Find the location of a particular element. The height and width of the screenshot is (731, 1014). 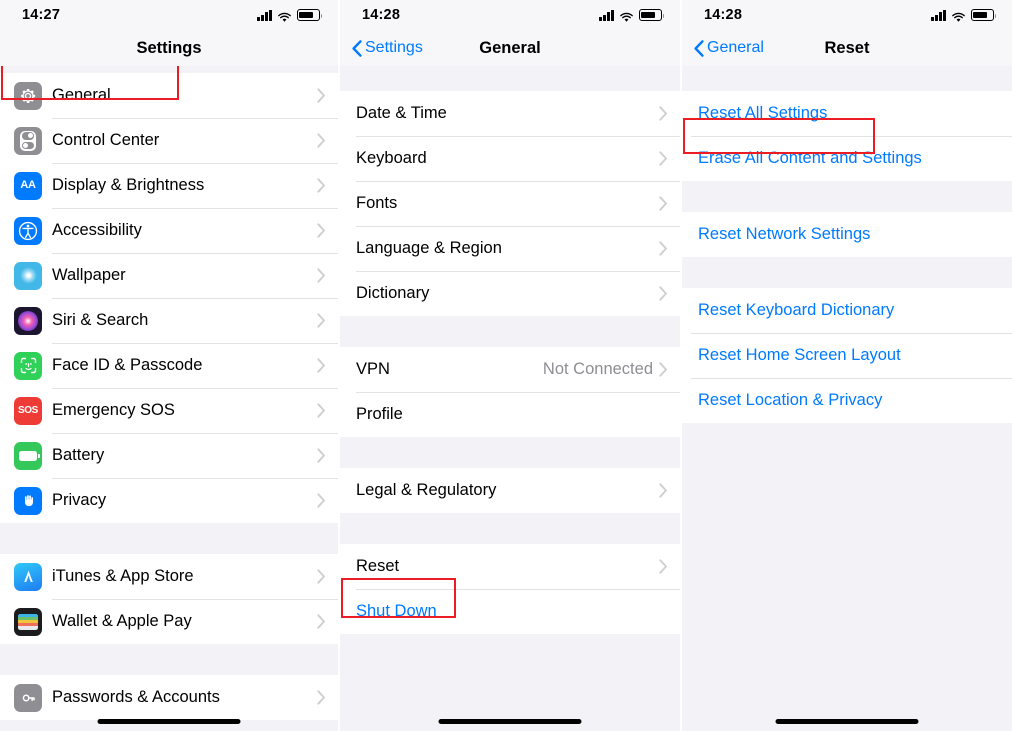

passwords-icon is located at coordinates (28, 697).